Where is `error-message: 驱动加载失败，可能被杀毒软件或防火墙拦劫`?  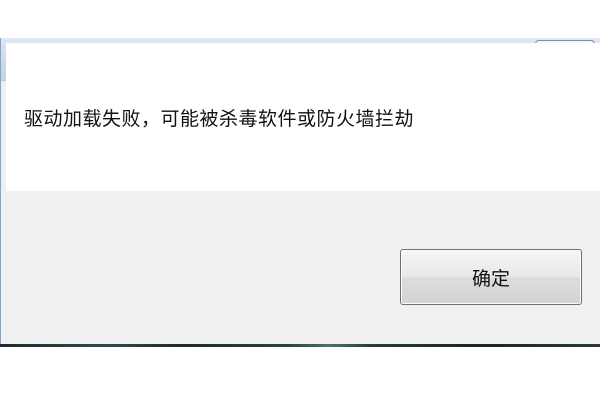 error-message: 驱动加载失败，可能被杀毒软件或防火墙拦劫 is located at coordinates (219, 119).